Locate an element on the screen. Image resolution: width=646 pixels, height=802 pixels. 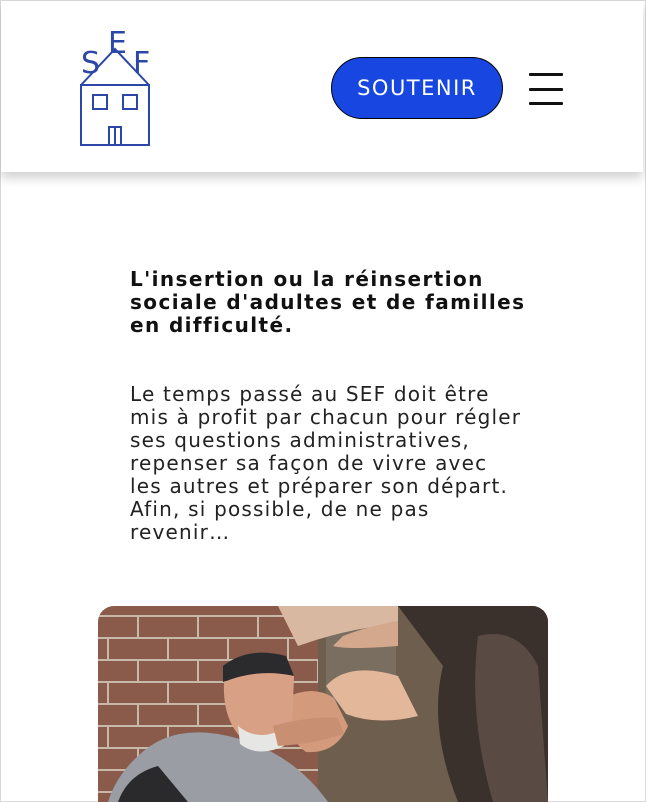
soutenir-button: SOUTENIR is located at coordinates (417, 88).